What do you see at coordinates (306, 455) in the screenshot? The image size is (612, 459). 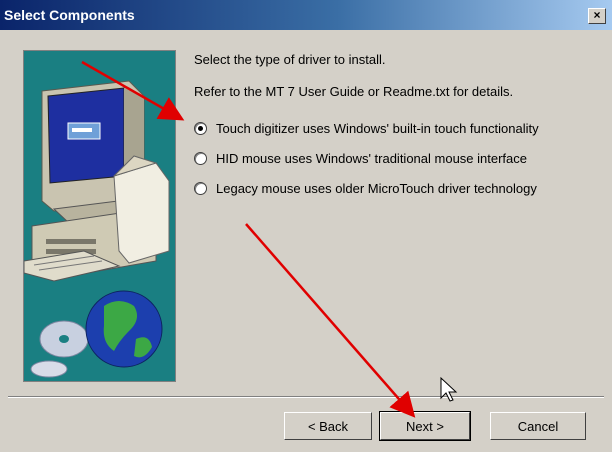 I see `background-window-strip` at bounding box center [306, 455].